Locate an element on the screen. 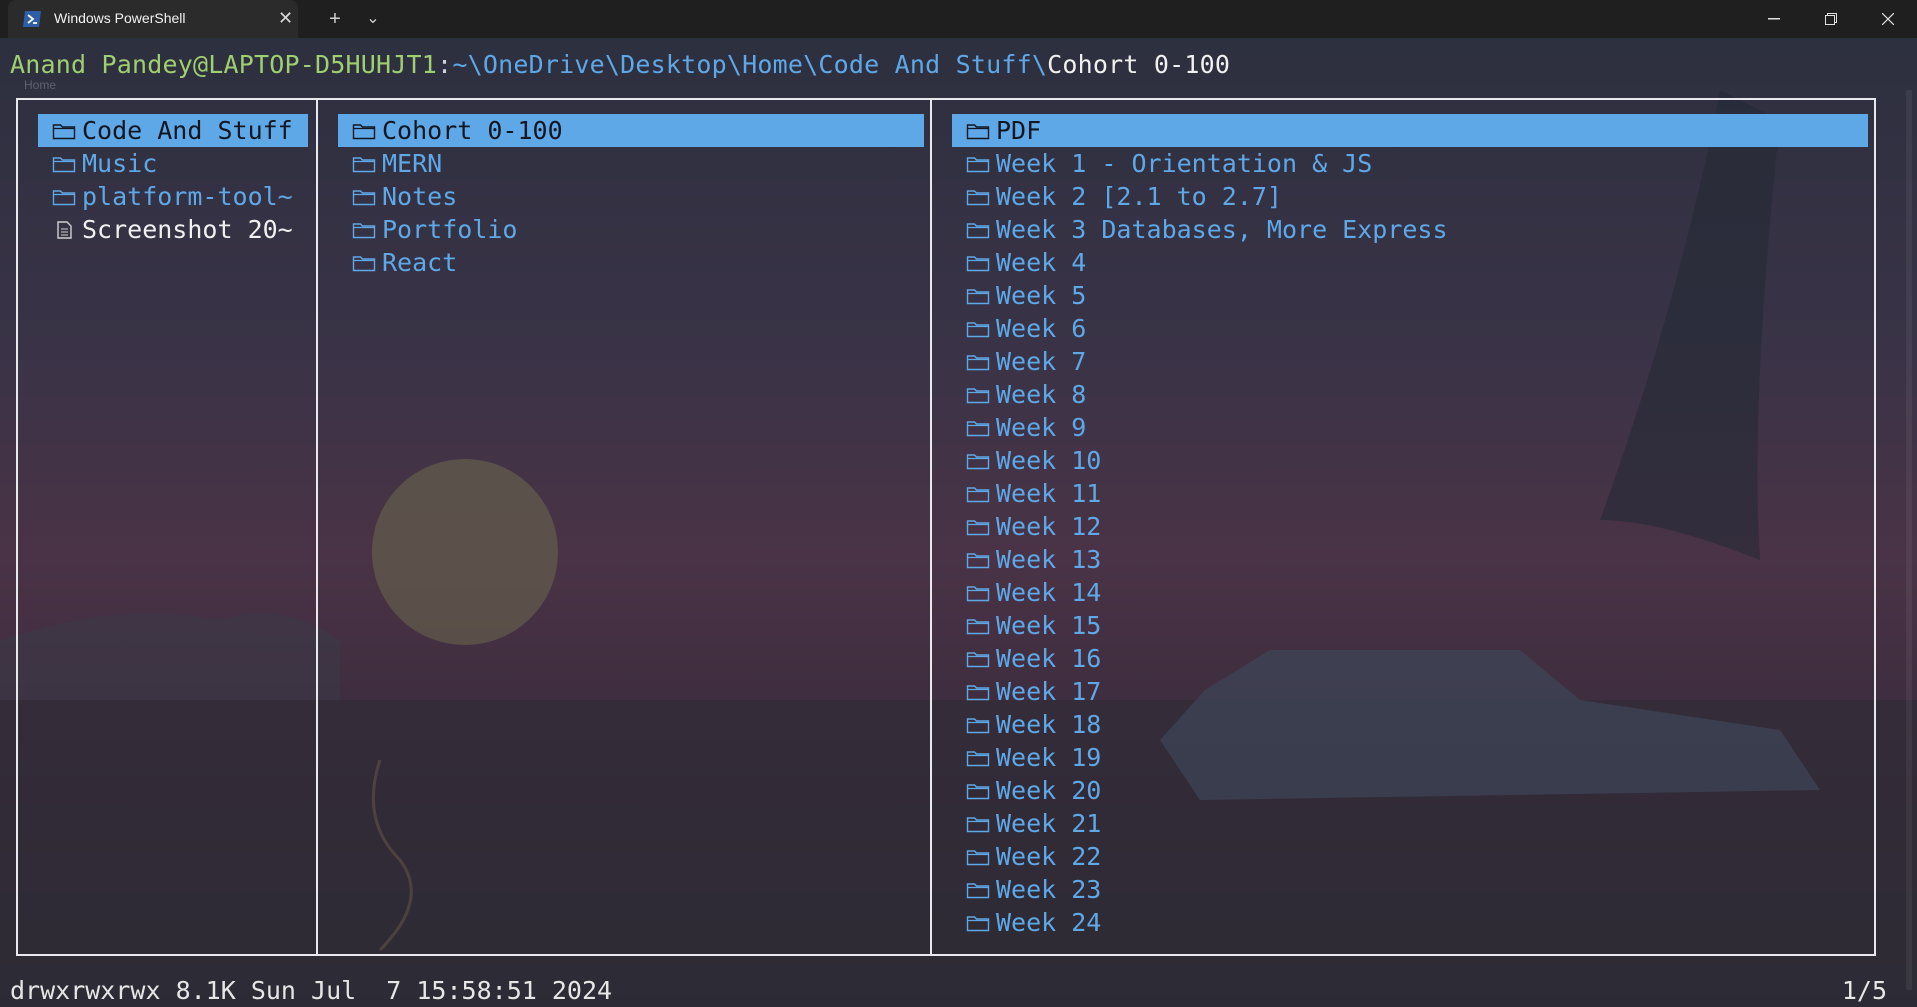 The height and width of the screenshot is (1007, 1917). folder-row: MERN is located at coordinates (631, 163).